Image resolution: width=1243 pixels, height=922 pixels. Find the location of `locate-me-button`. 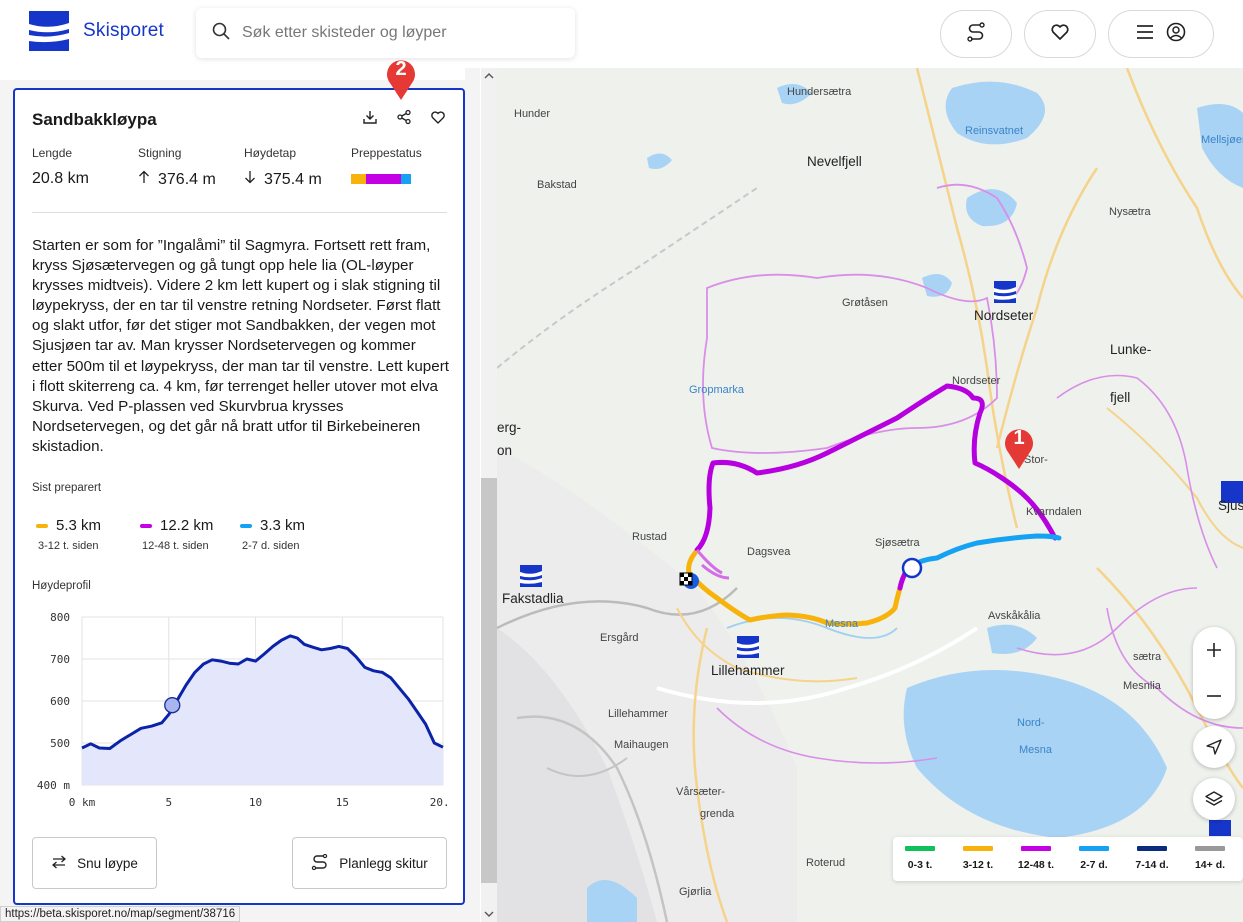

locate-me-button is located at coordinates (1214, 747).